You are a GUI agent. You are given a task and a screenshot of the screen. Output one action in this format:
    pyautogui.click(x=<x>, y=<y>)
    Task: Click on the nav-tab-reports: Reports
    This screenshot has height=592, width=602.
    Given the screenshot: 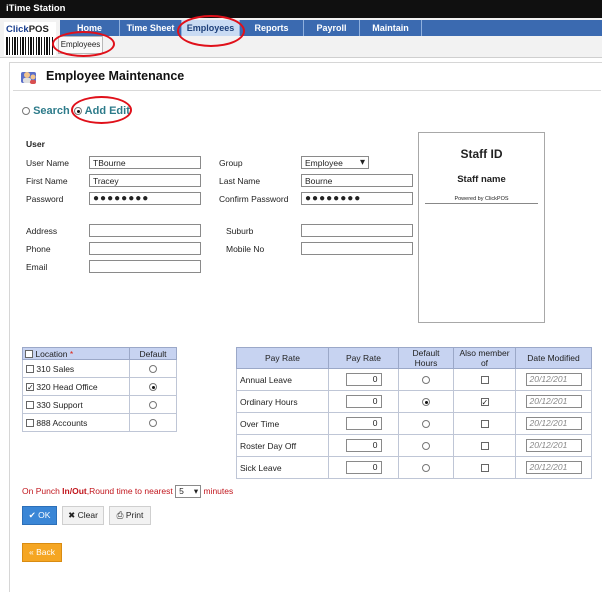 What is the action you would take?
    pyautogui.click(x=272, y=28)
    